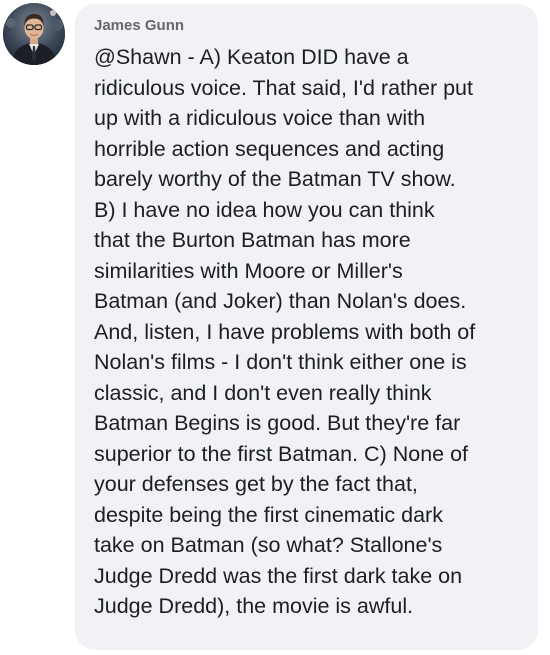  I want to click on author-name: James Gunn, so click(309, 26).